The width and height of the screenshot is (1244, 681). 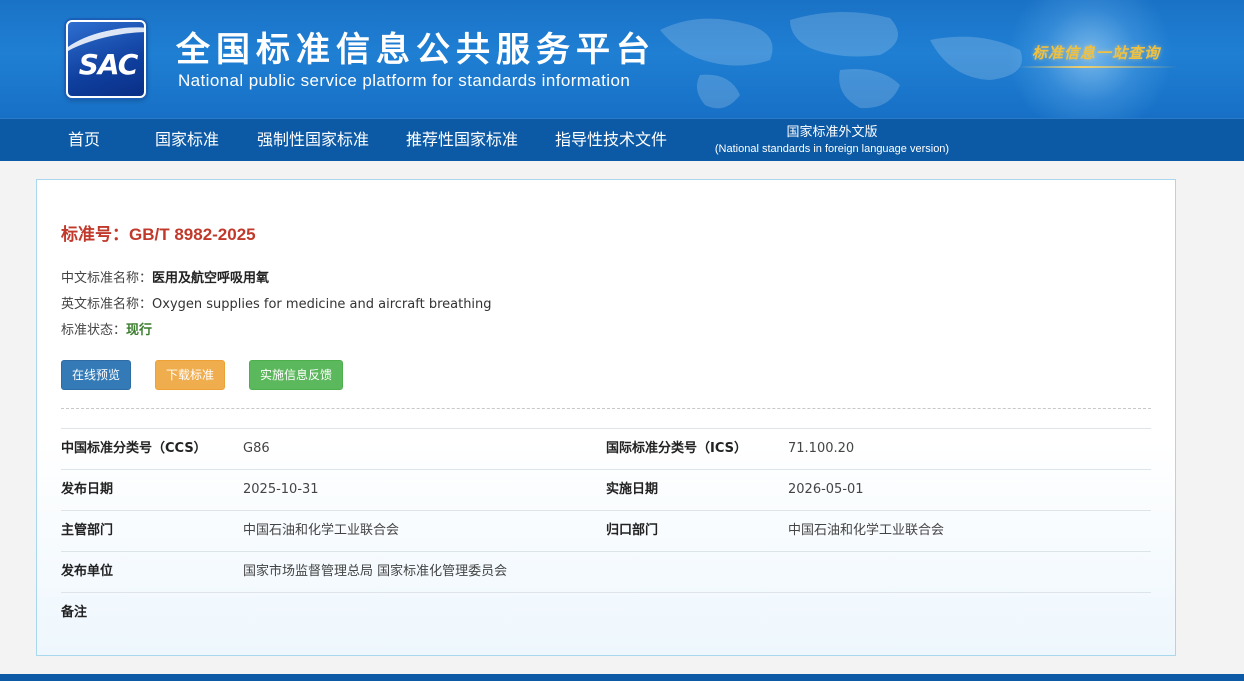 What do you see at coordinates (832, 132) in the screenshot?
I see `nav-foreign-label-cn: 国家标准外文版` at bounding box center [832, 132].